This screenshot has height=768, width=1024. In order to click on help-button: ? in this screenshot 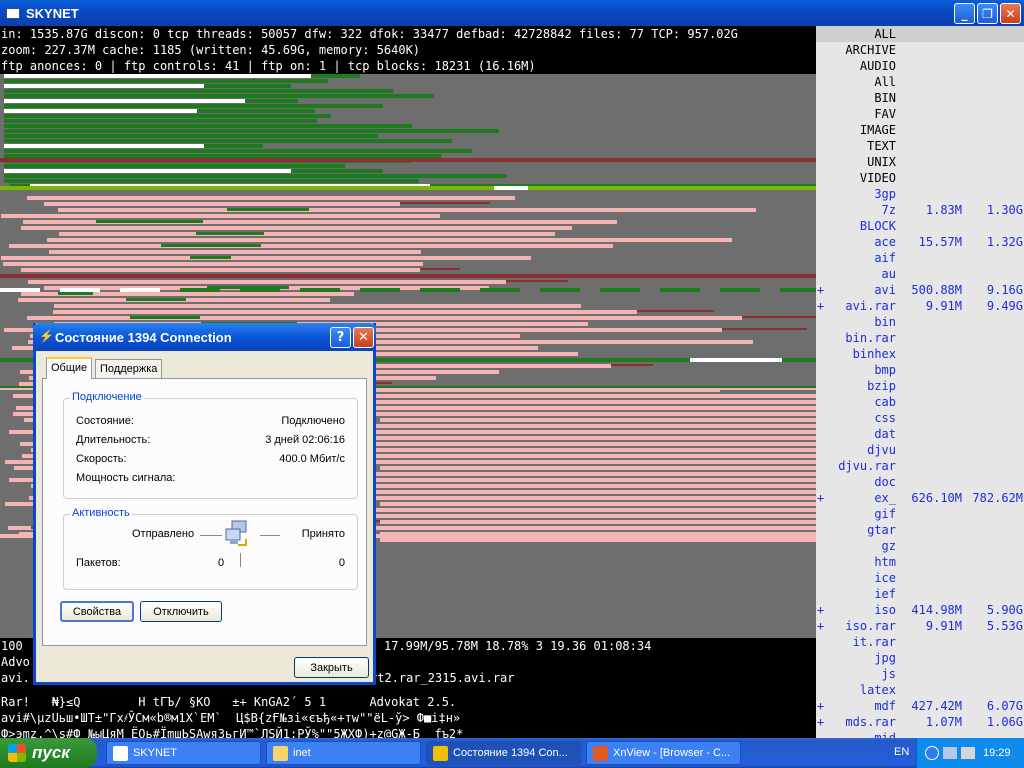, I will do `click(340, 337)`.